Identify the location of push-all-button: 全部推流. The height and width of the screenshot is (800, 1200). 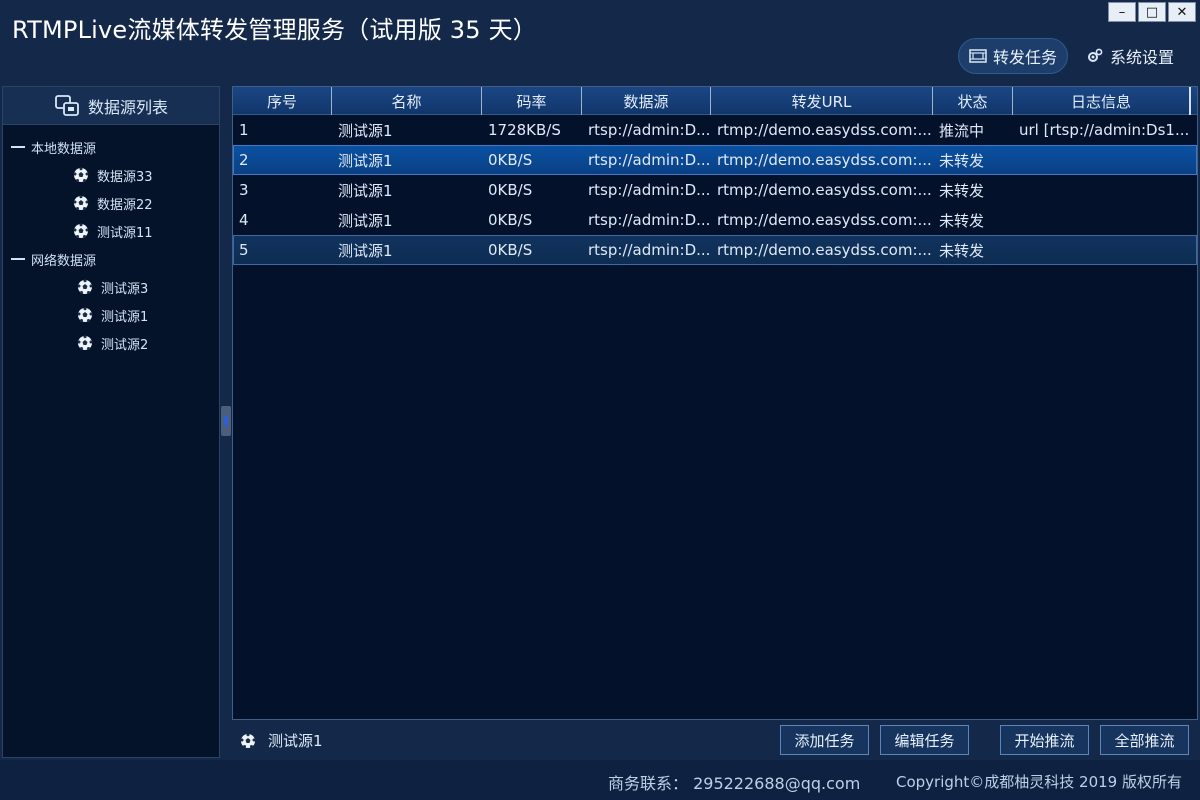
(1144, 740).